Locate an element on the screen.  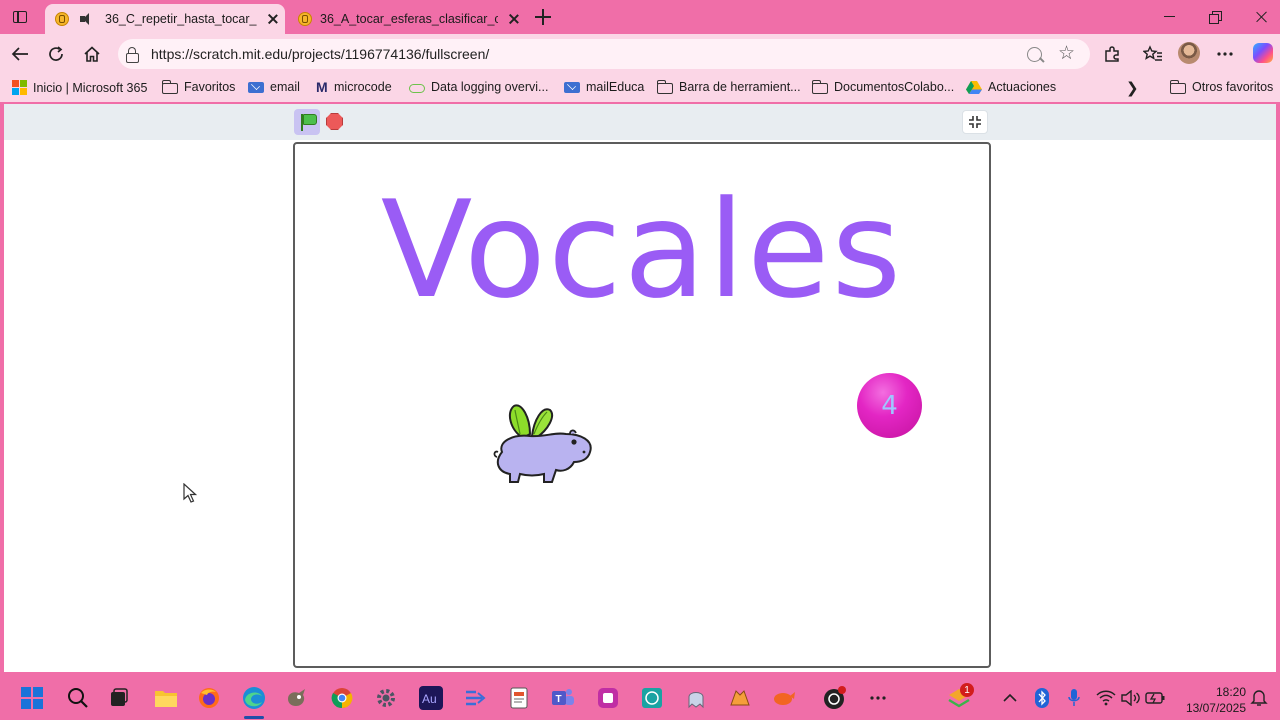
ghost-icon is located at coordinates (696, 700).